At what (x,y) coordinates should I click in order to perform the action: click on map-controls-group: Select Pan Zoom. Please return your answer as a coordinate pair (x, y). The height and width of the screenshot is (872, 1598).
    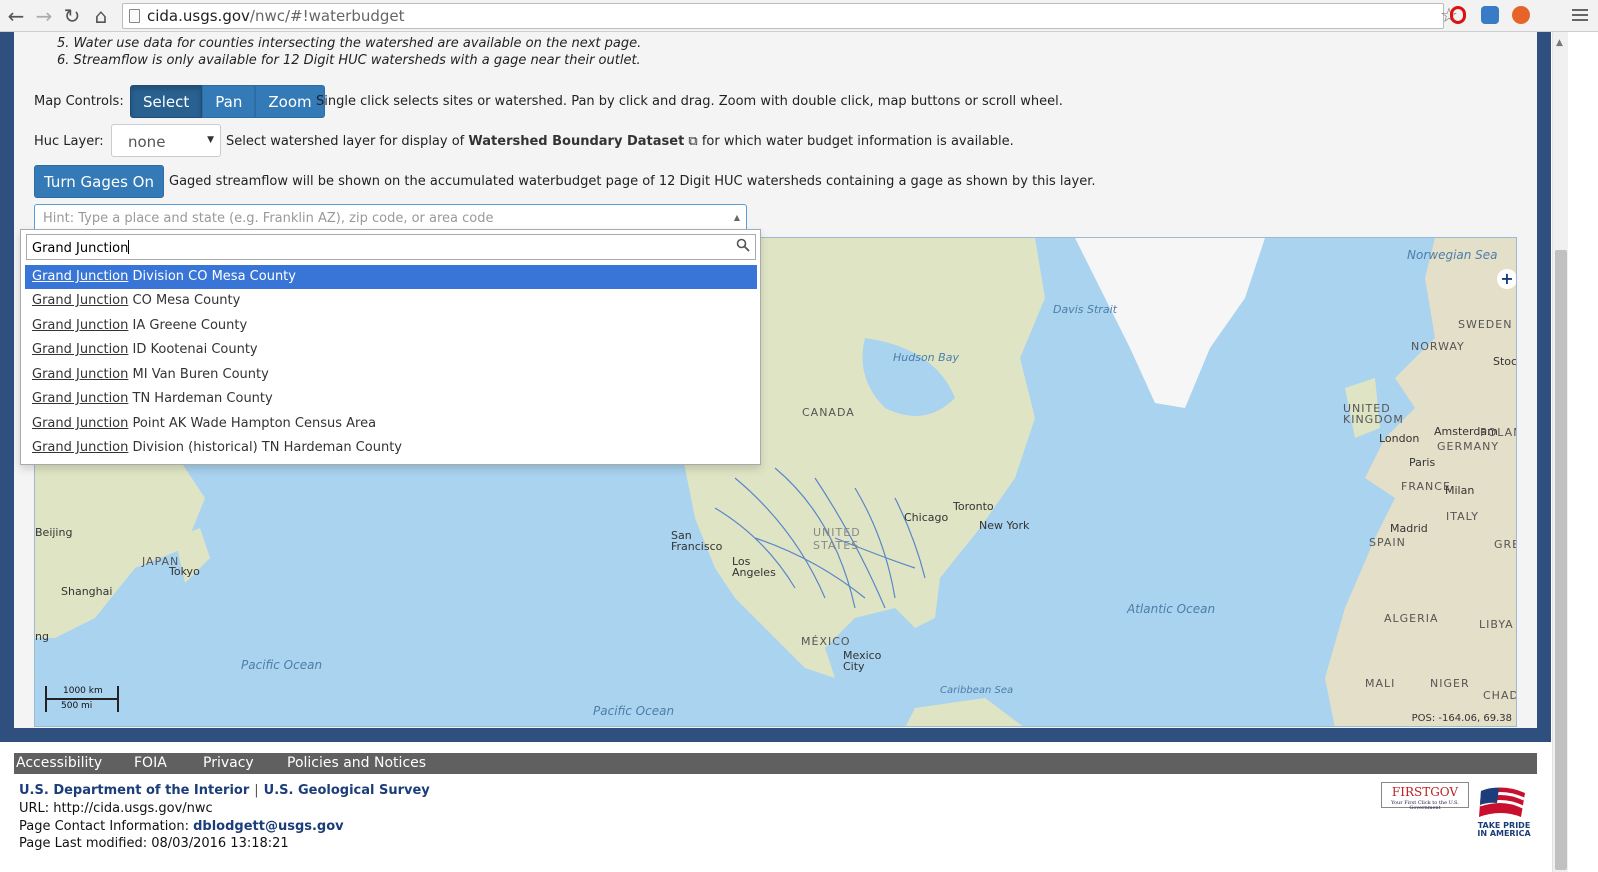
    Looking at the image, I should click on (227, 101).